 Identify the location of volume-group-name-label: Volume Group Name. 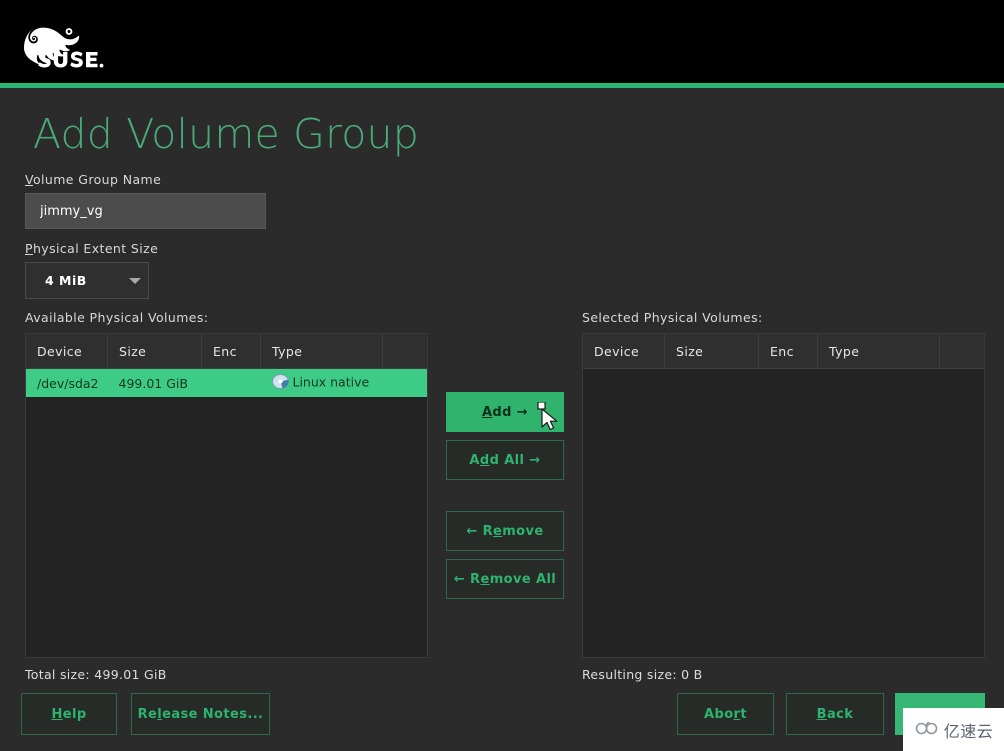
(93, 179).